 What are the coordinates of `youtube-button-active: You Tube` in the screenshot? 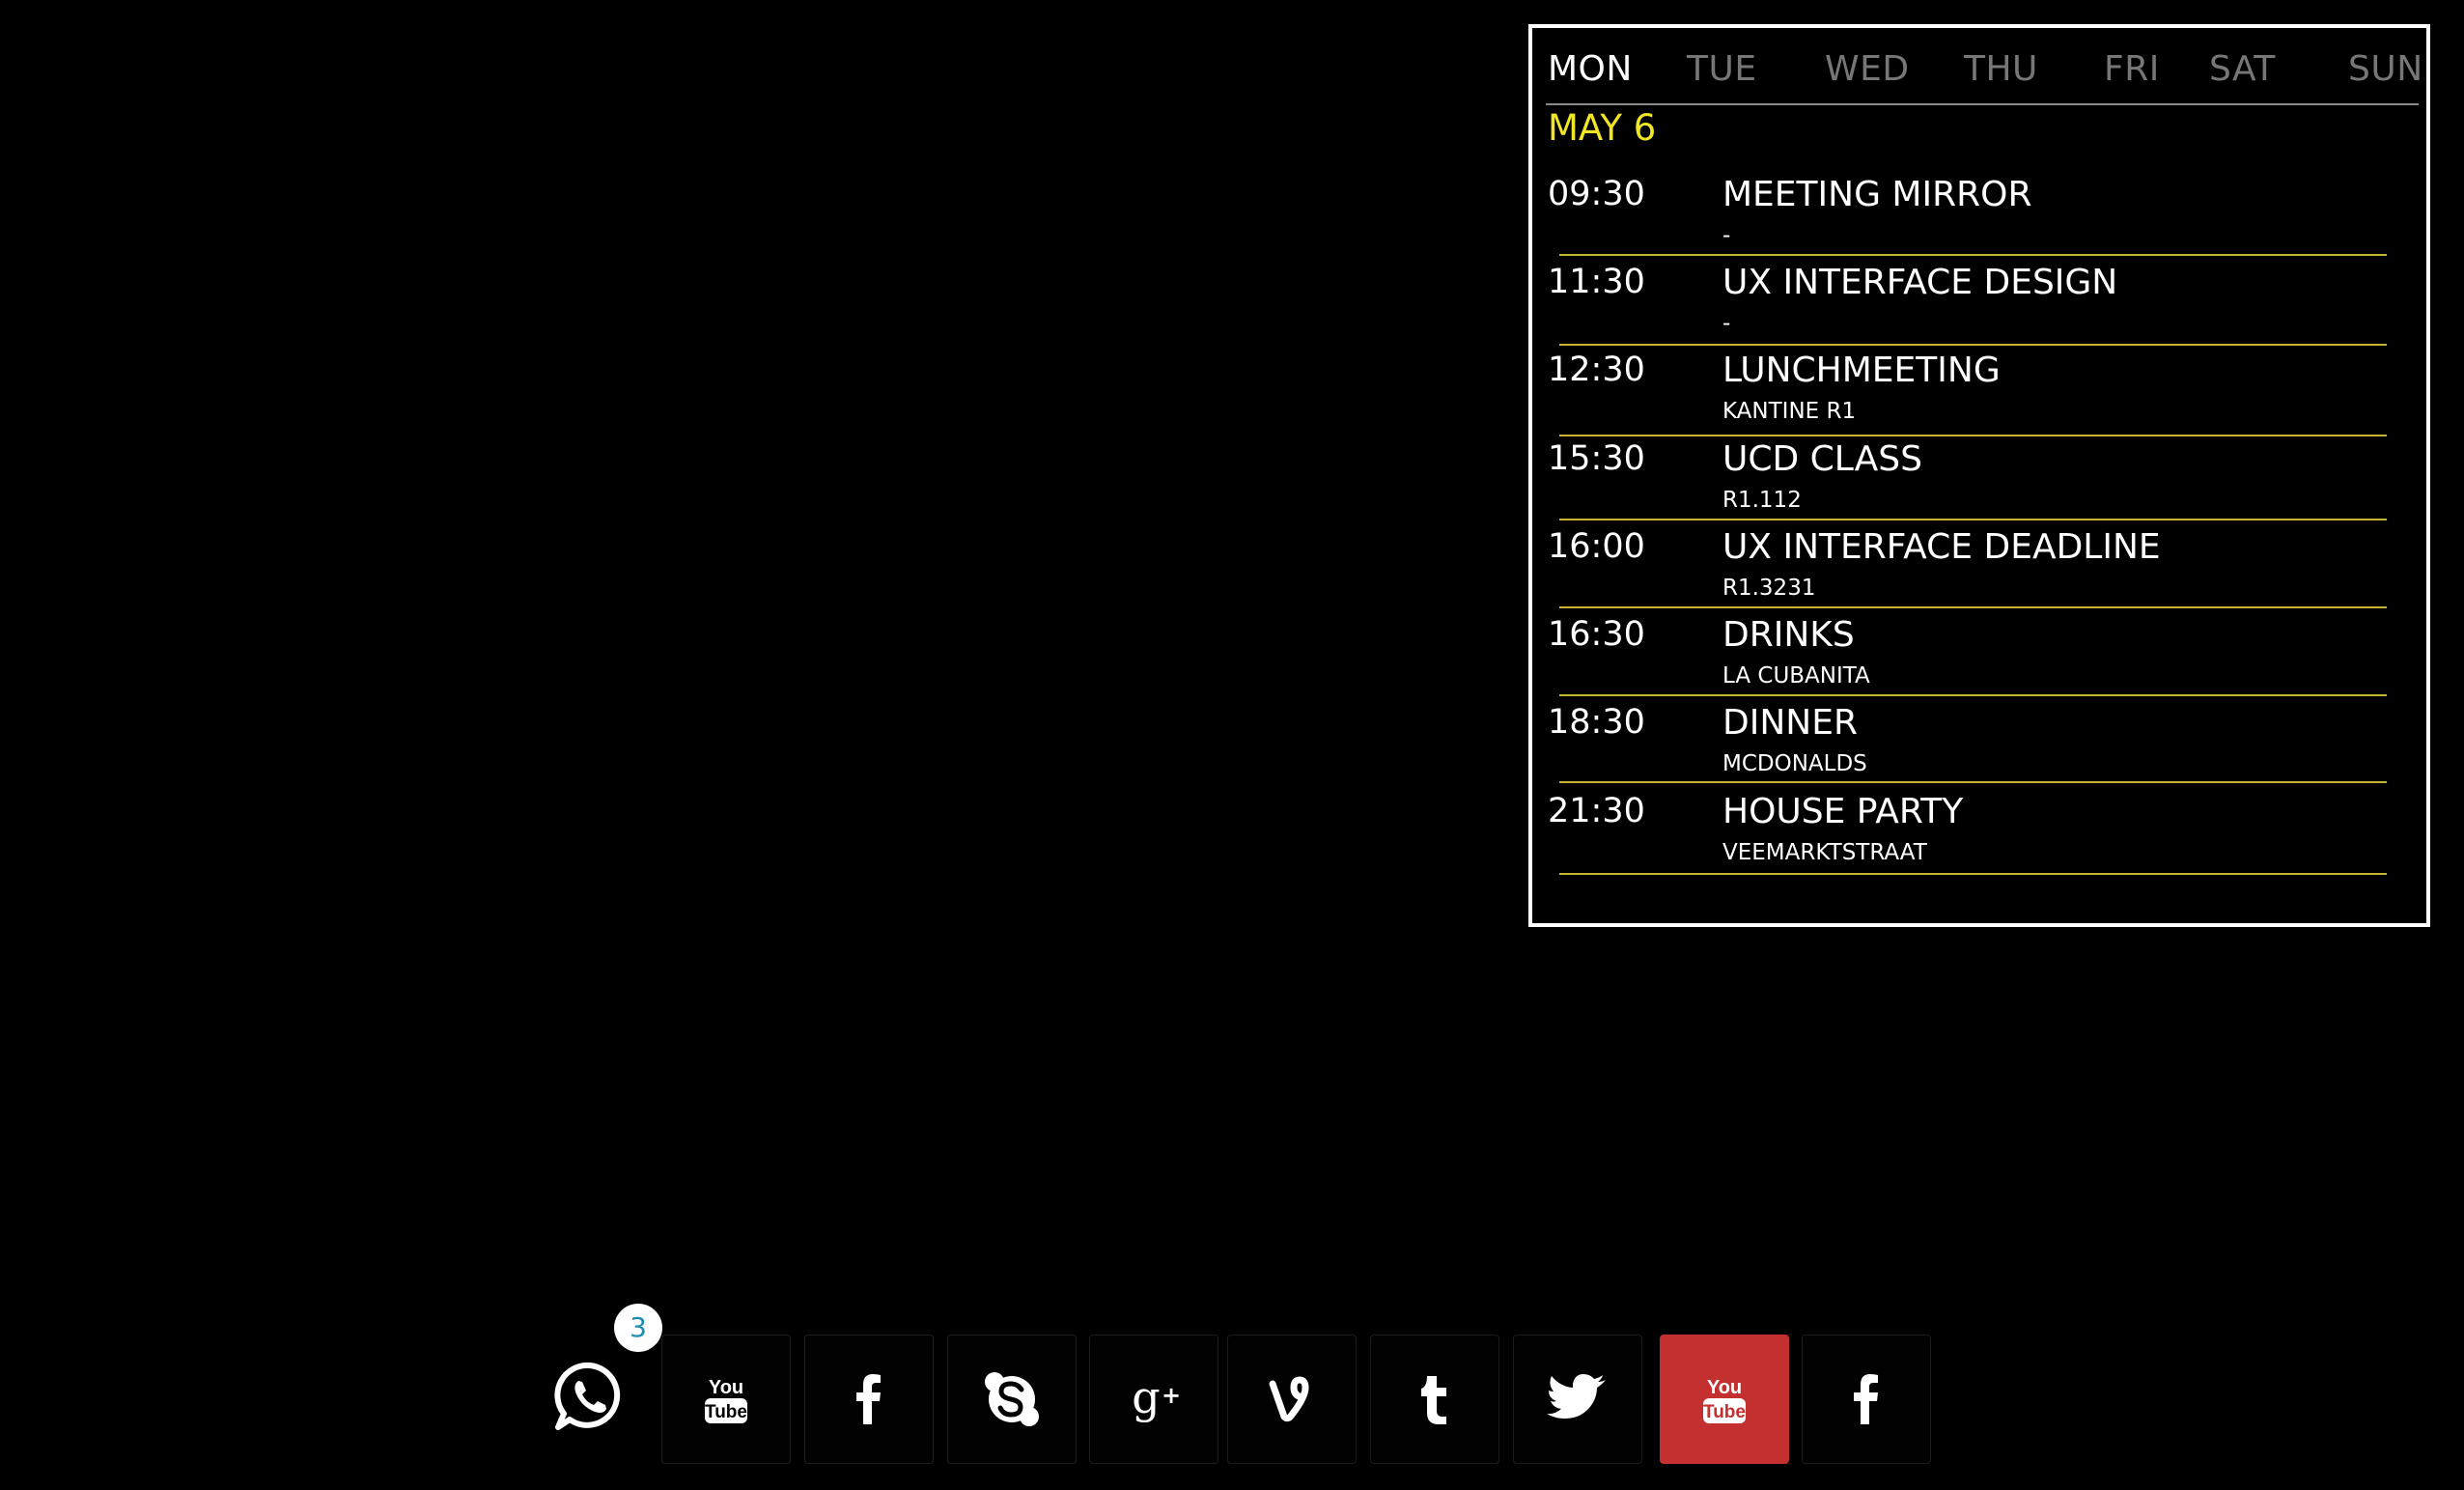 It's located at (1725, 1399).